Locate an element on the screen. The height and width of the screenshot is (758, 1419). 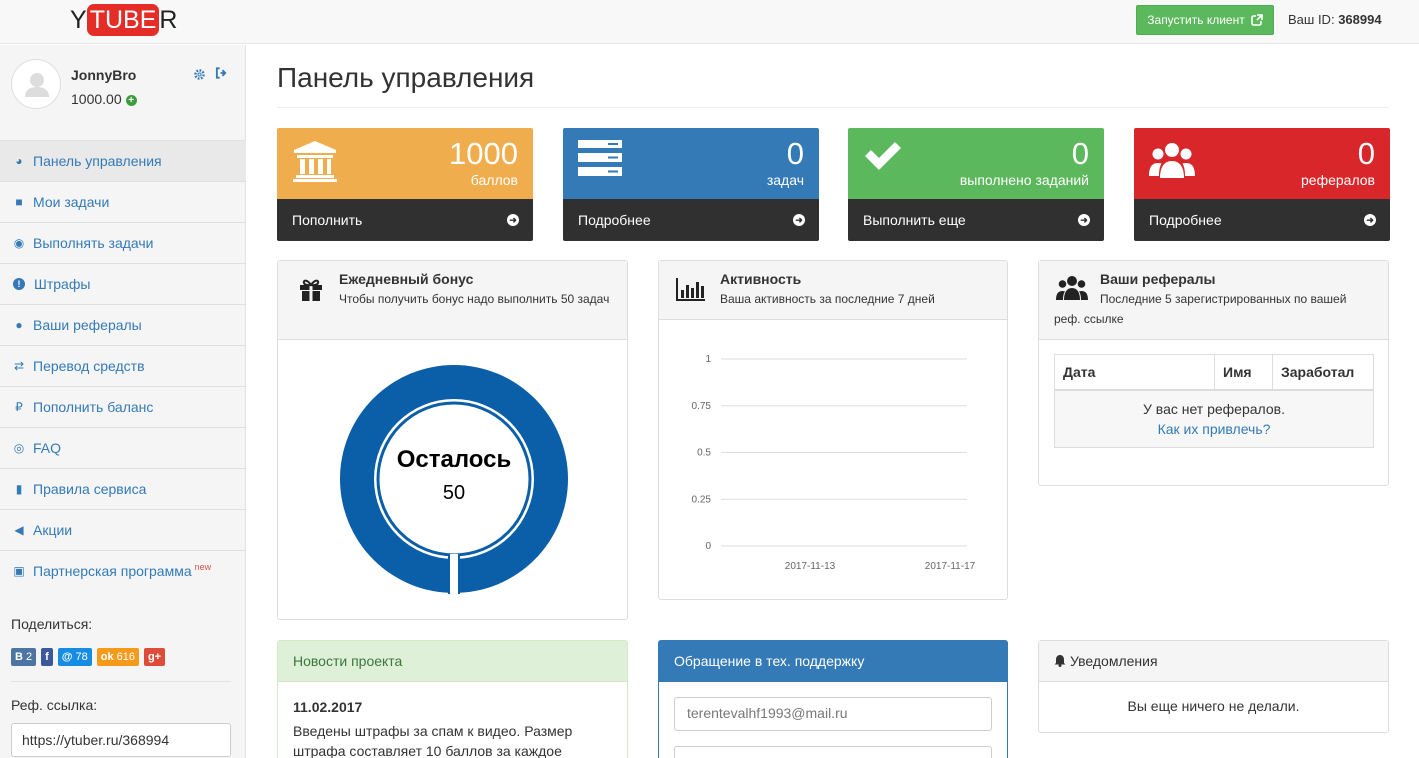
col-date: Дата is located at coordinates (1134, 372).